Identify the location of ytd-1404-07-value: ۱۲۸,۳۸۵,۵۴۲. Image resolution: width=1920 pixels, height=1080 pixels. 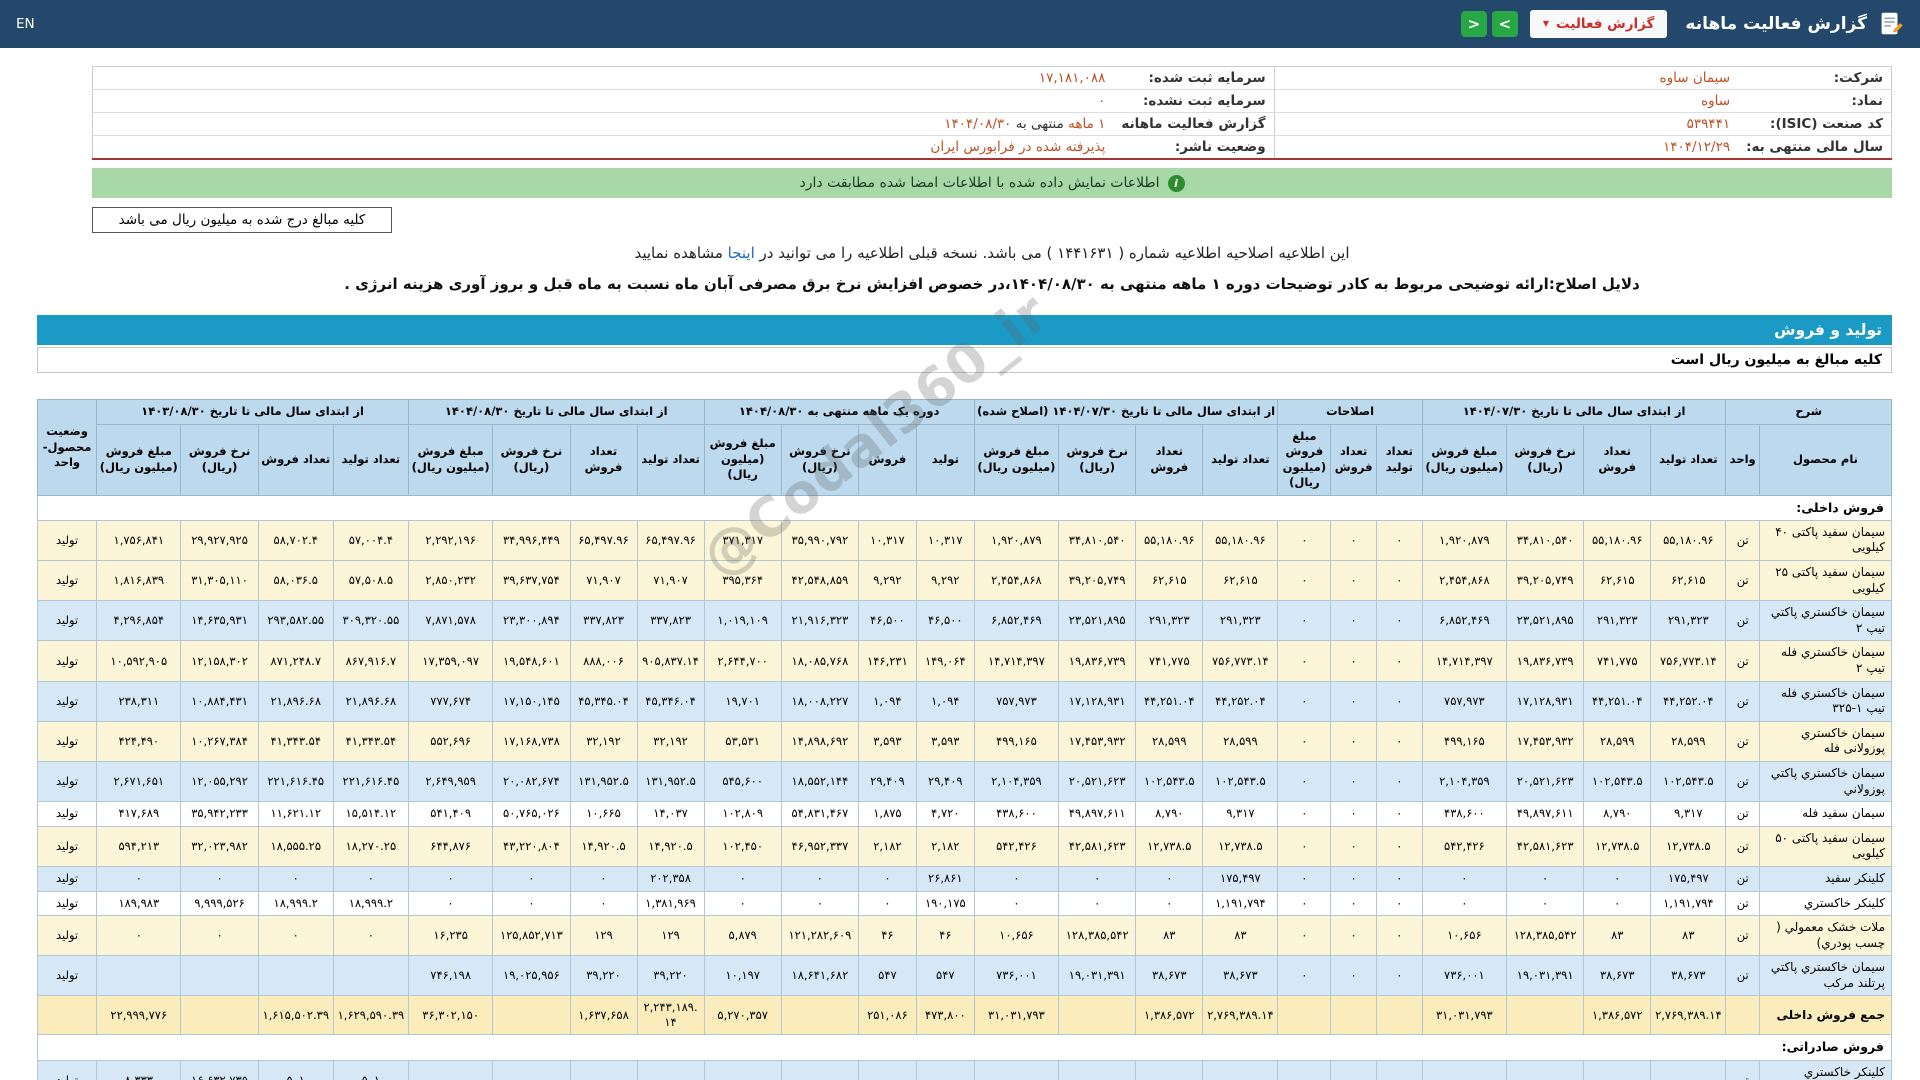
(1545, 936).